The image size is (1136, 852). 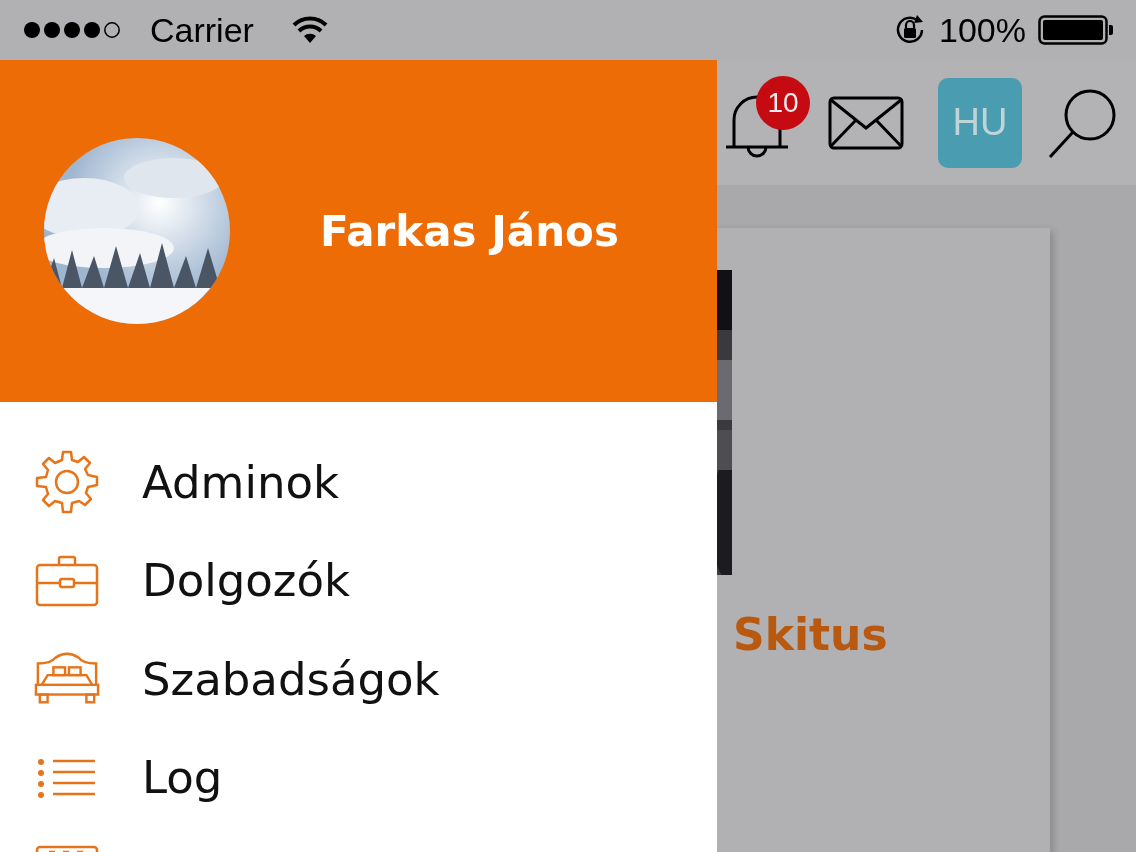 What do you see at coordinates (358, 679) in the screenshot?
I see `menu-item: Szabadságok` at bounding box center [358, 679].